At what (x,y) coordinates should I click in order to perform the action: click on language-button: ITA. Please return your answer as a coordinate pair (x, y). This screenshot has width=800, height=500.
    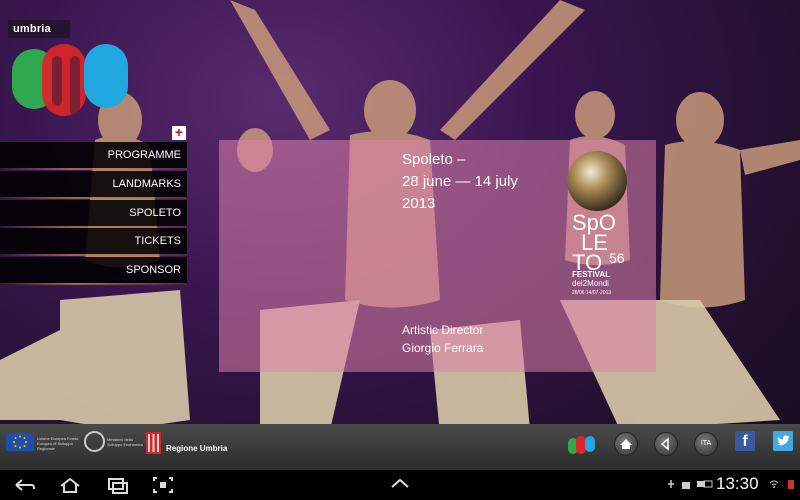
    Looking at the image, I should click on (706, 444).